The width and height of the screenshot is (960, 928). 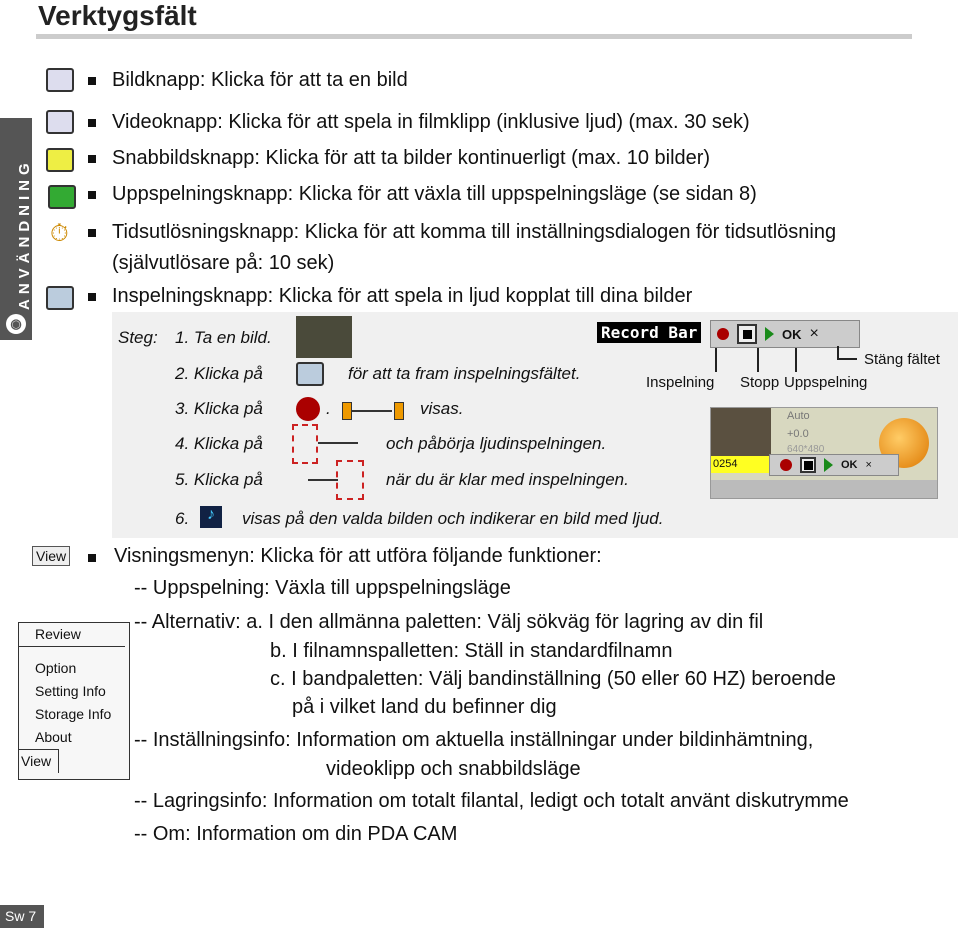 What do you see at coordinates (824, 453) in the screenshot?
I see `screen-preview: Auto +0.0 640*480 0254 OK ×` at bounding box center [824, 453].